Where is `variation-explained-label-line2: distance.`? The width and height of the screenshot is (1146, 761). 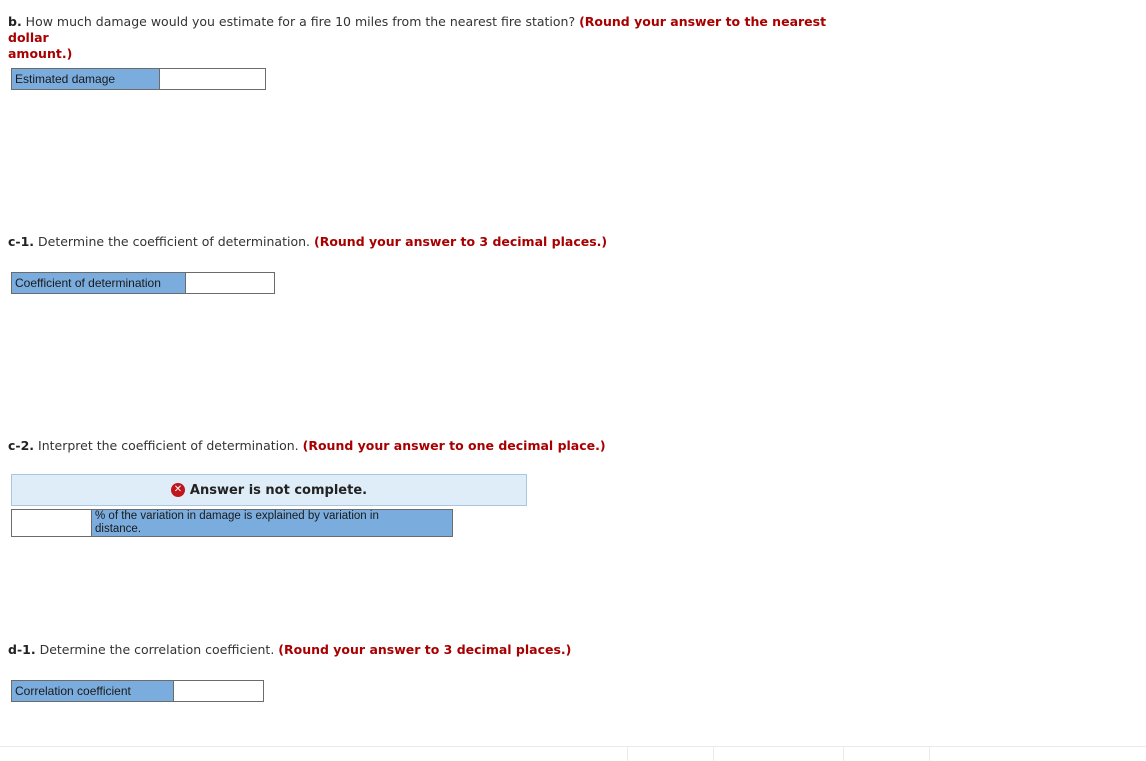 variation-explained-label-line2: distance. is located at coordinates (118, 529).